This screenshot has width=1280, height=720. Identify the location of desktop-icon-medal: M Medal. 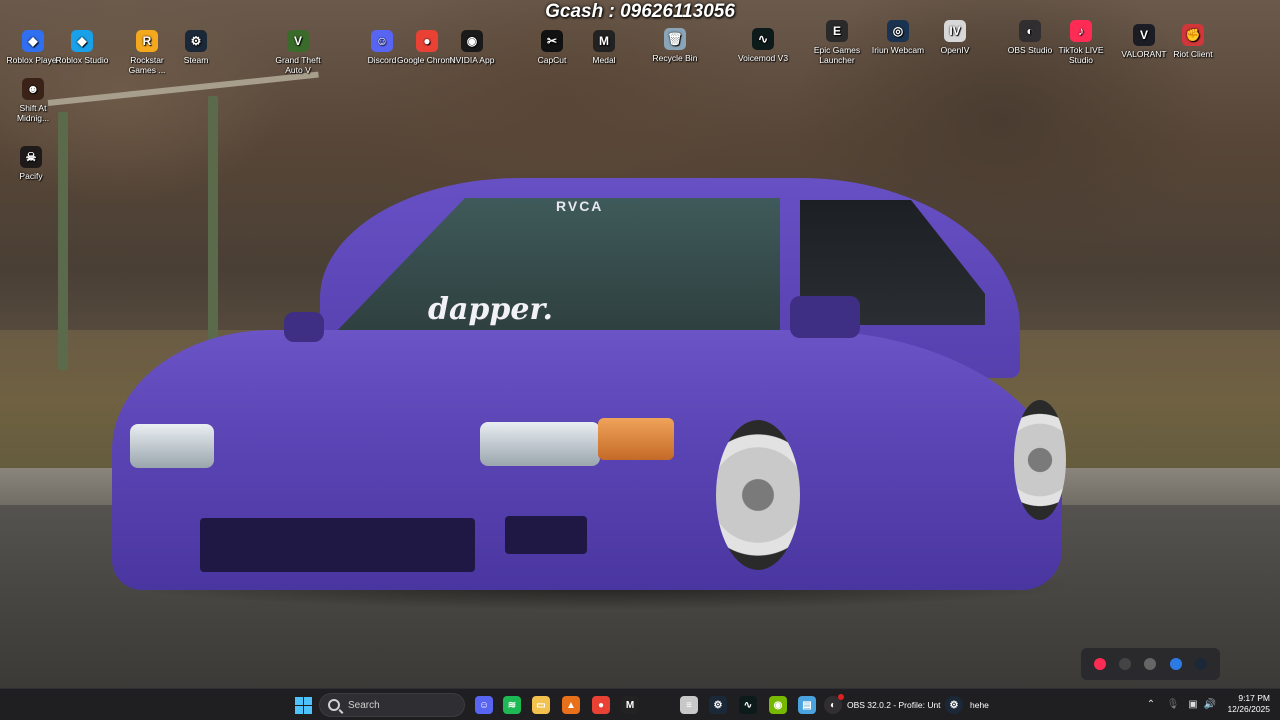
(604, 47).